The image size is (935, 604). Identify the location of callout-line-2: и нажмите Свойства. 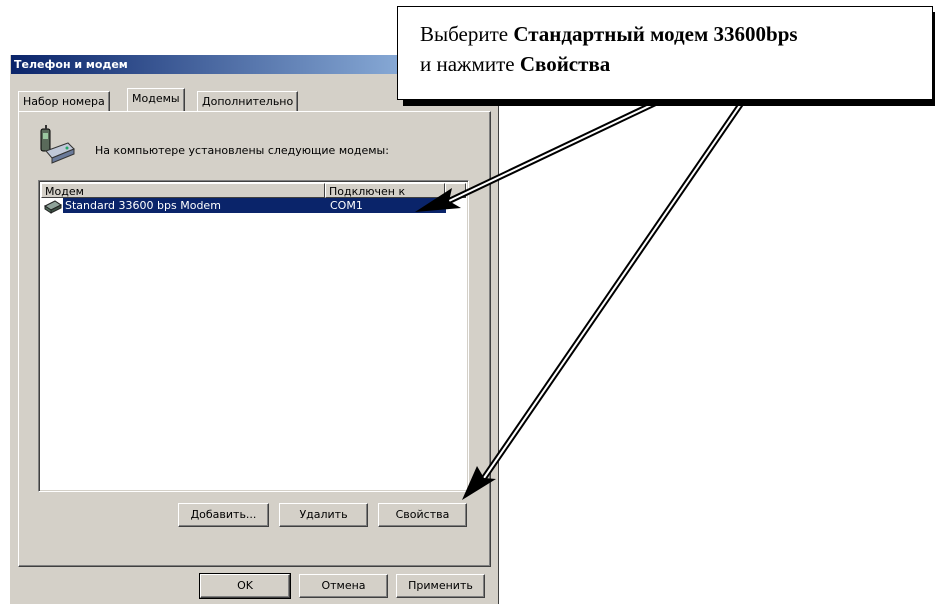
(515, 64).